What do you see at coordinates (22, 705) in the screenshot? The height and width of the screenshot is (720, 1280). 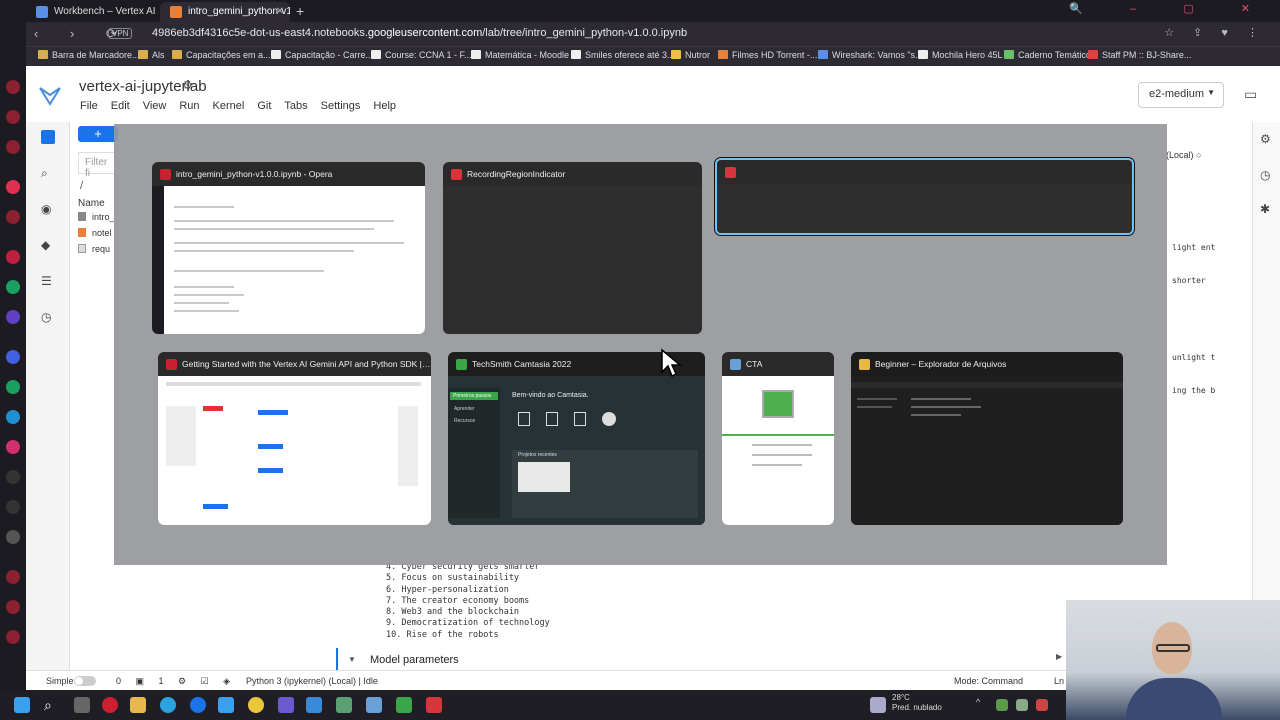 I see `start-icon` at bounding box center [22, 705].